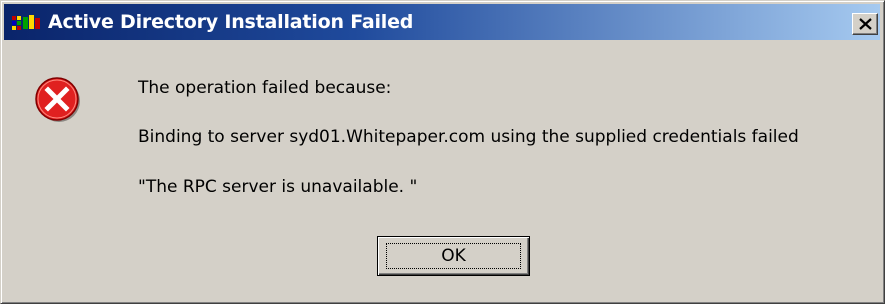 Image resolution: width=885 pixels, height=304 pixels. I want to click on close-icon, so click(865, 24).